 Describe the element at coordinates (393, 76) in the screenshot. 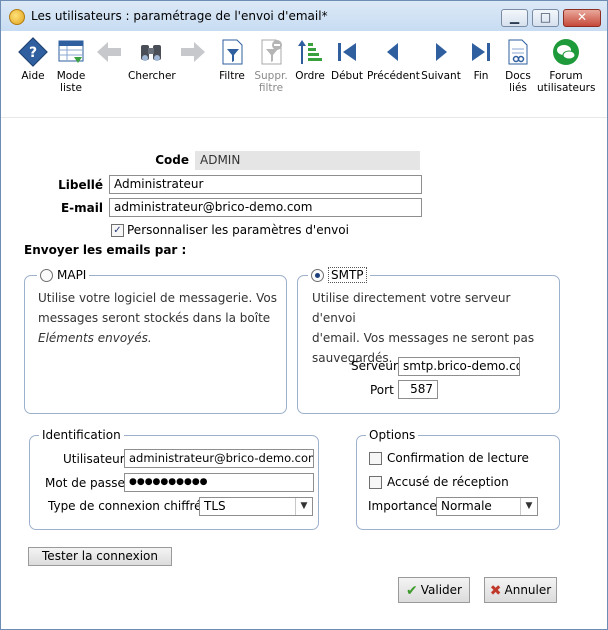

I see `previous-record-label: Précédent` at that location.